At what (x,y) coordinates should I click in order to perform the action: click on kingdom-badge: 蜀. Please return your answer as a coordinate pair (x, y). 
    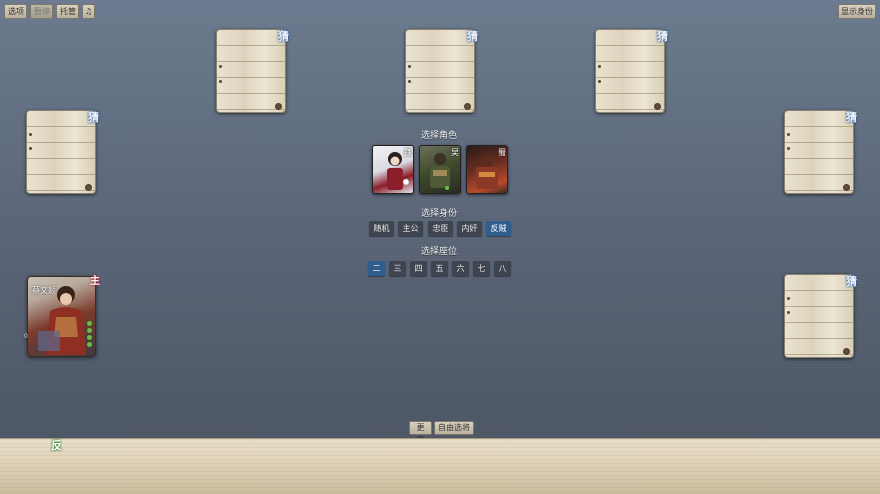
    Looking at the image, I should click on (502, 152).